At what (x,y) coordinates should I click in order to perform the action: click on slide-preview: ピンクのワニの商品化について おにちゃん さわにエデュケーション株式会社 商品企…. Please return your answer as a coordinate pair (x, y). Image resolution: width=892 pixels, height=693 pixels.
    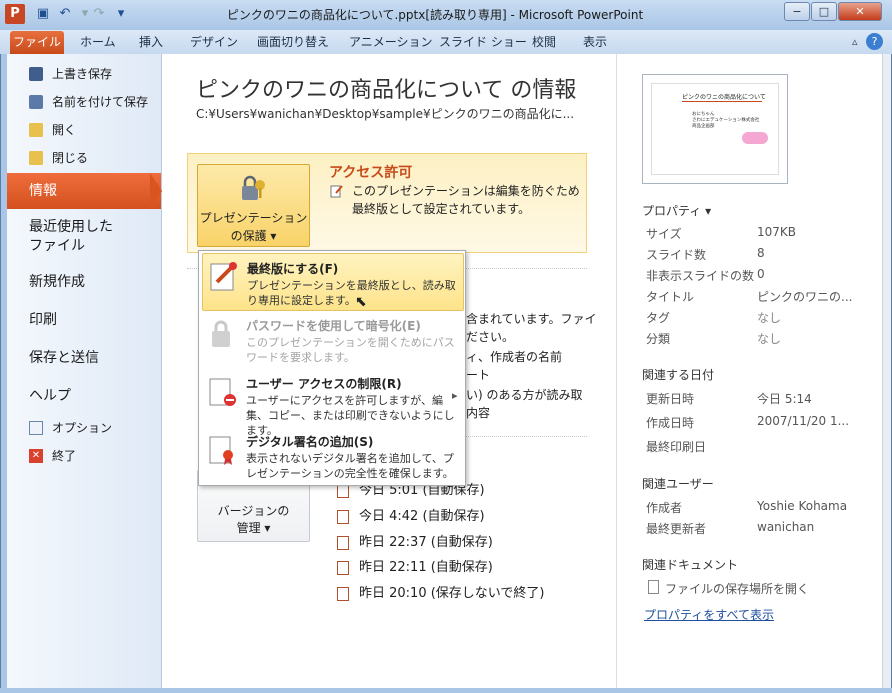
    Looking at the image, I should click on (715, 129).